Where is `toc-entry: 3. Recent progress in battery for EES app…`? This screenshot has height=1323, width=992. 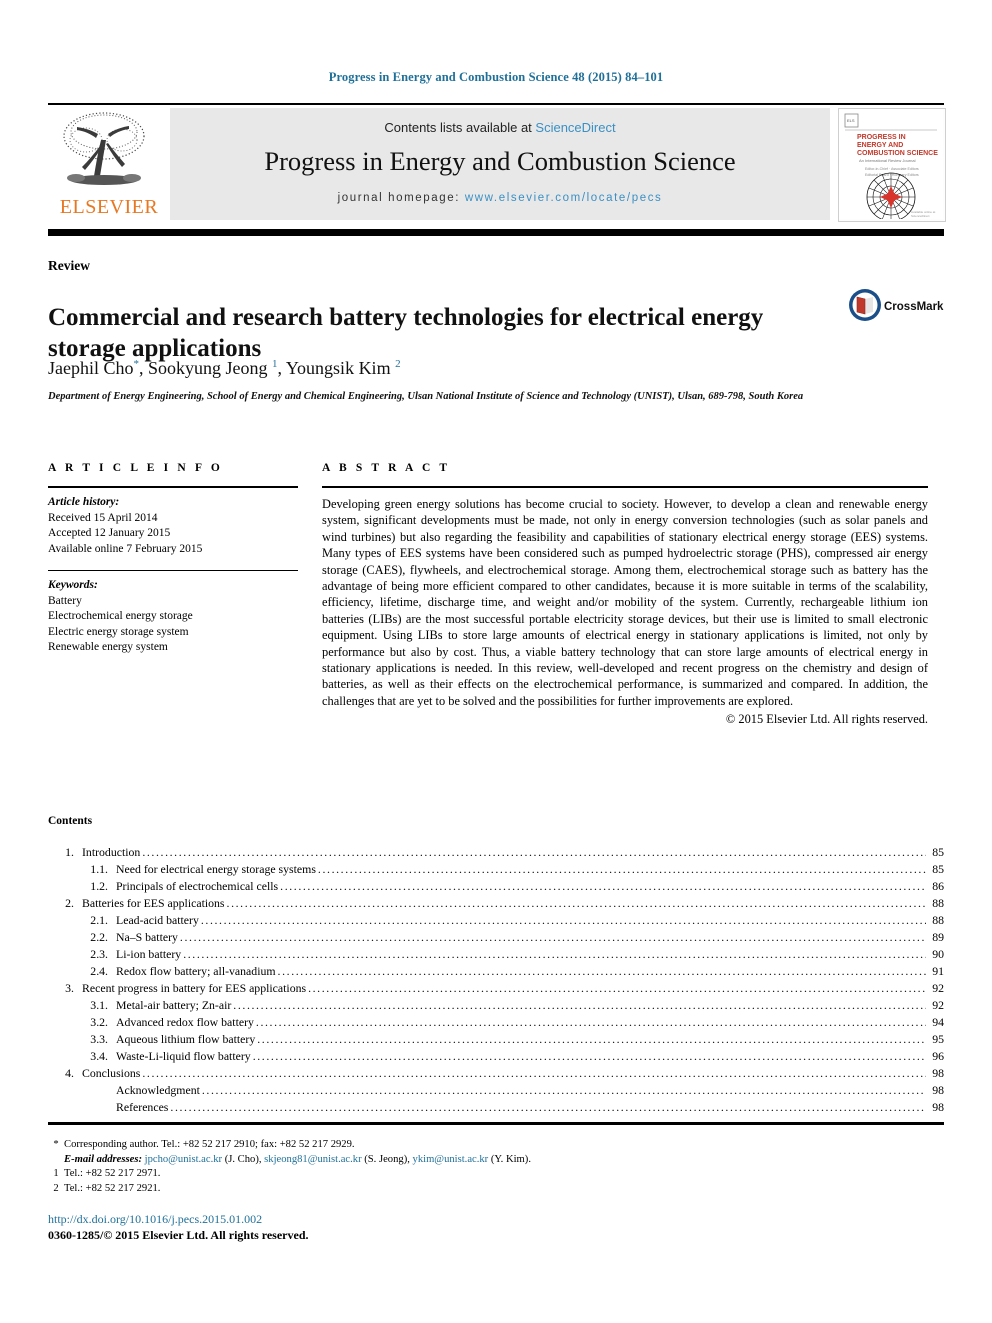 toc-entry: 3. Recent progress in battery for EES app… is located at coordinates (496, 989).